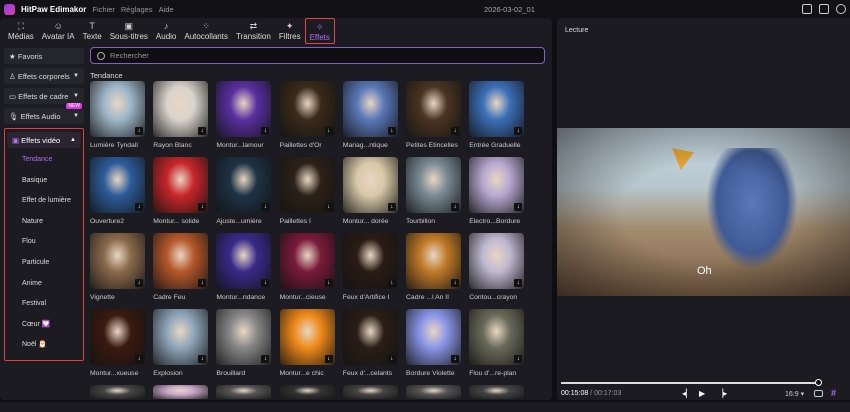  What do you see at coordinates (370, 343) in the screenshot?
I see `effect-card: ↓ Feux d'...celants` at bounding box center [370, 343].